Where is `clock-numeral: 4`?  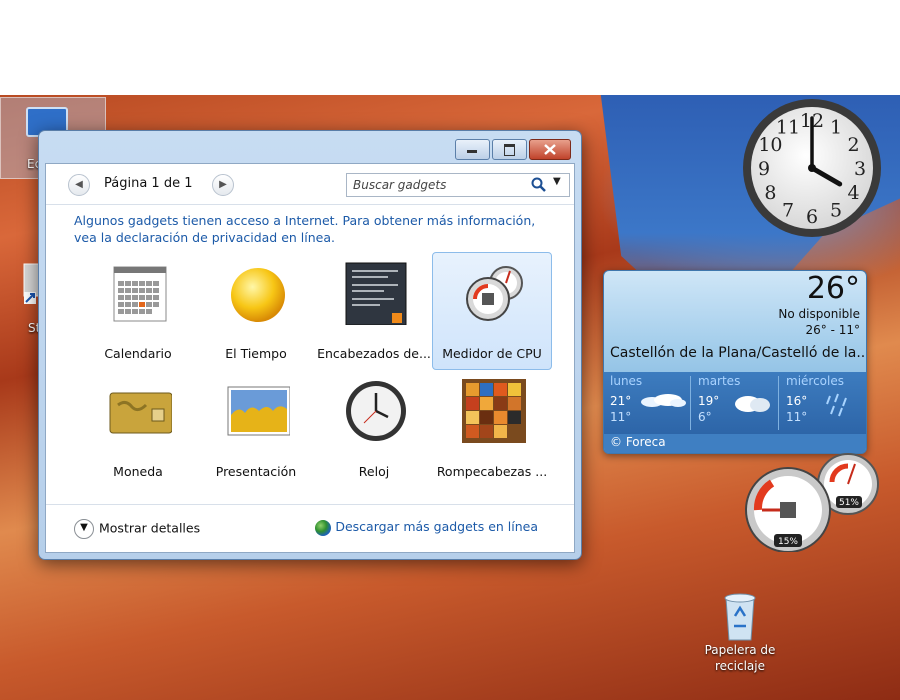
clock-numeral: 4 is located at coordinates (854, 193).